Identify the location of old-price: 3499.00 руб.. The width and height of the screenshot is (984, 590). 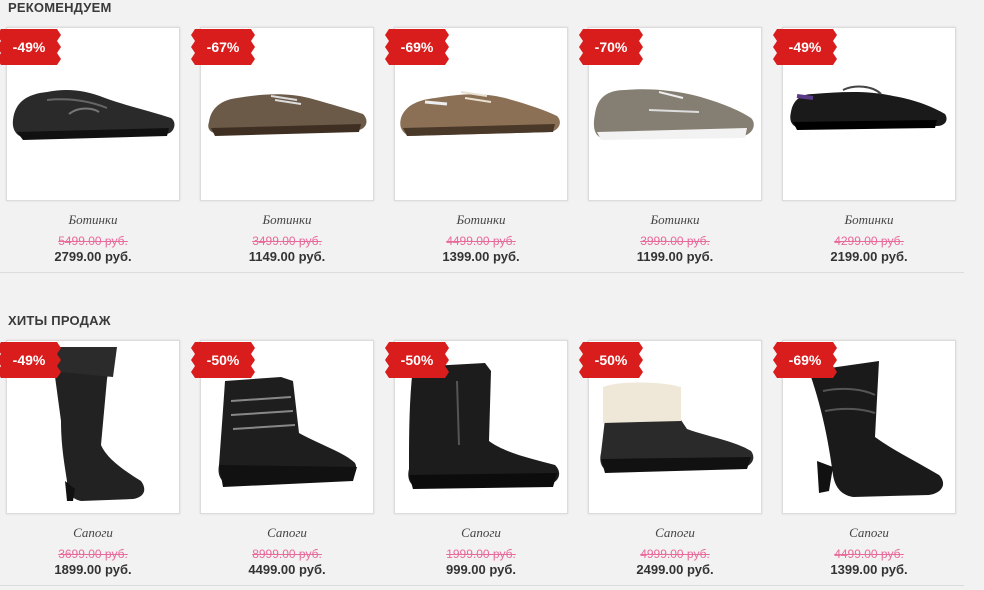
(287, 241).